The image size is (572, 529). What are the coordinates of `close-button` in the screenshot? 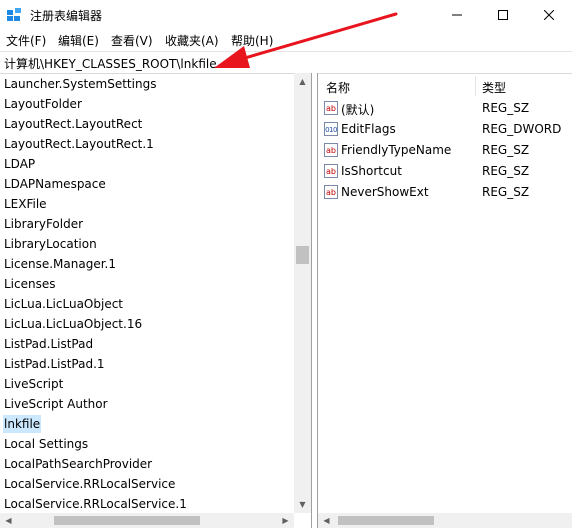 It's located at (549, 15).